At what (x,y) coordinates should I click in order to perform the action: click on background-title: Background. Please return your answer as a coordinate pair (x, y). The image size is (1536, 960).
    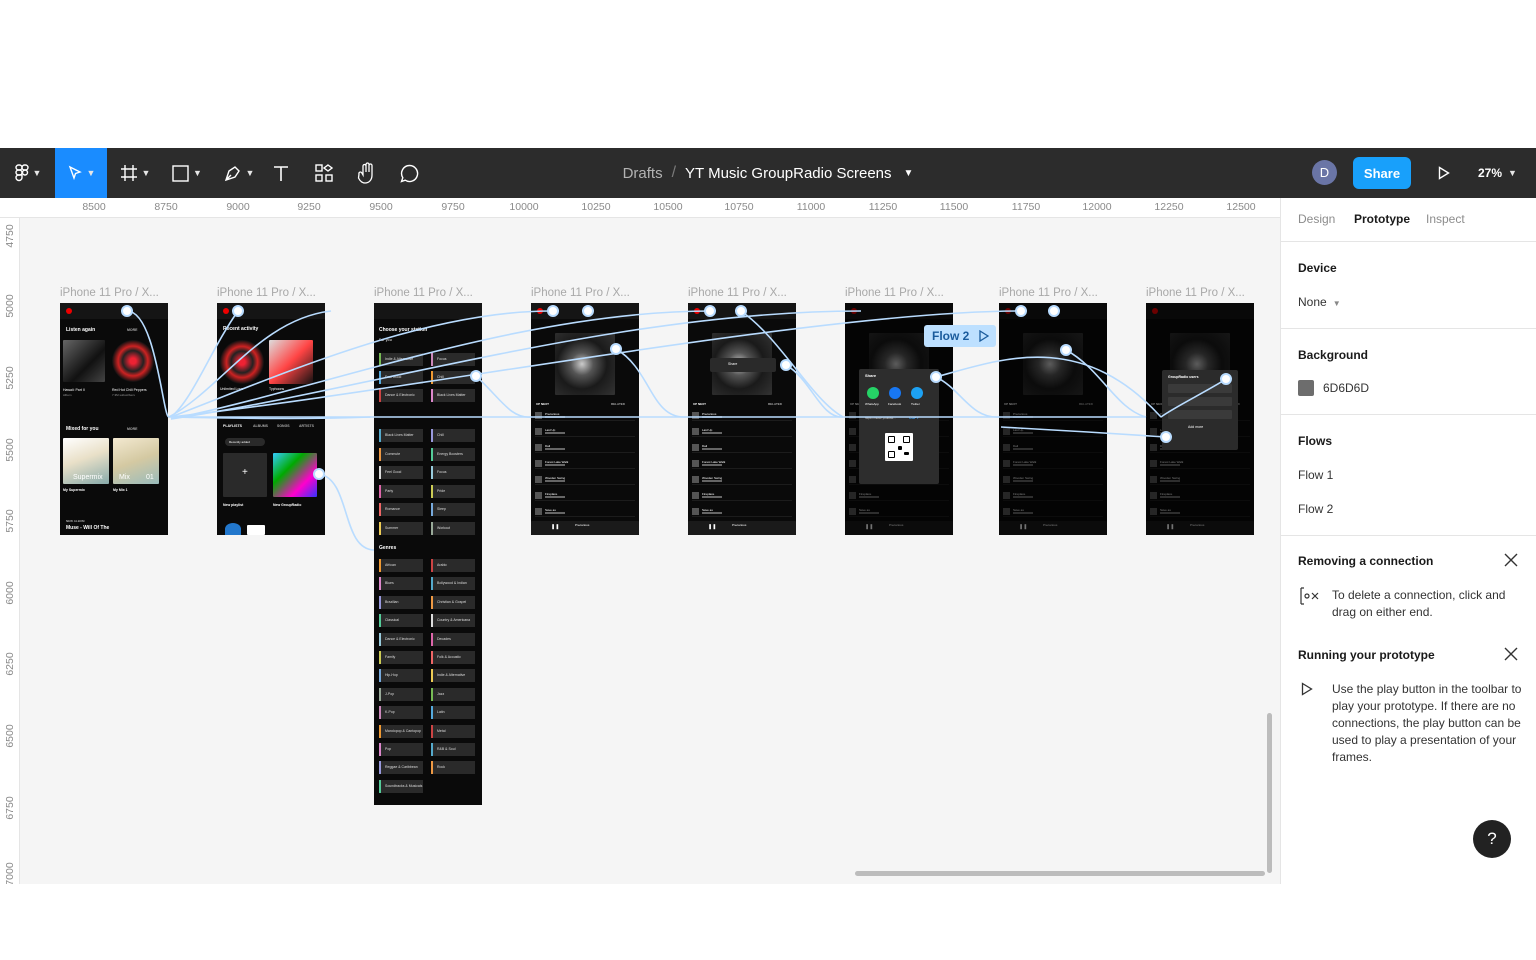
    Looking at the image, I should click on (1333, 355).